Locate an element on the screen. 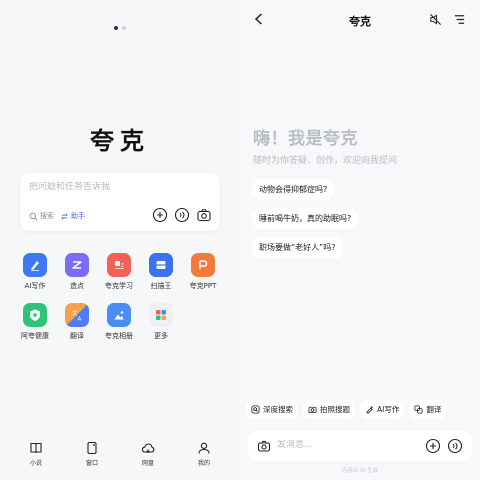 The width and height of the screenshot is (480, 480). app-label: 造点 is located at coordinates (77, 286).